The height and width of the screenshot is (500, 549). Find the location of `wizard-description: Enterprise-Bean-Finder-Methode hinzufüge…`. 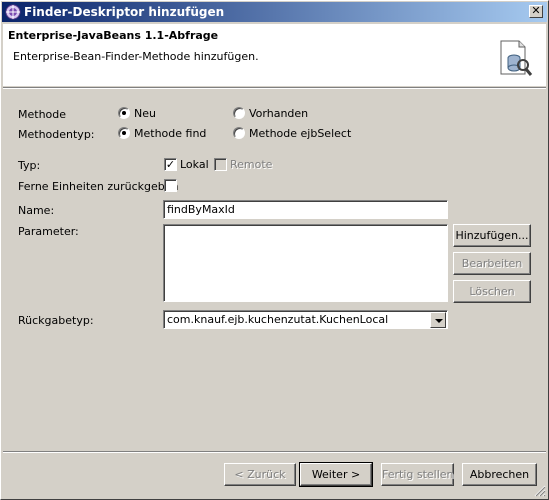

wizard-description: Enterprise-Bean-Finder-Methode hinzufüge… is located at coordinates (136, 56).